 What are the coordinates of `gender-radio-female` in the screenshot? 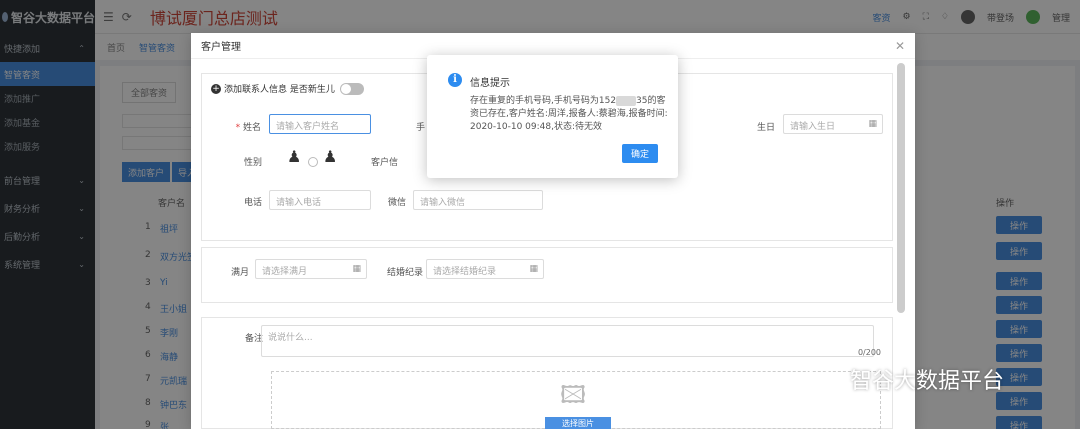 It's located at (313, 162).